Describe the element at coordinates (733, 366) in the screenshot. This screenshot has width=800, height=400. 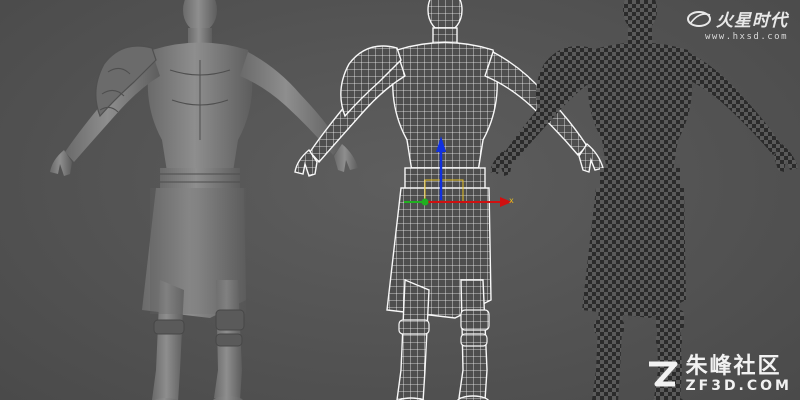
I see `watermark-bottom-text: 朱峰社区` at that location.